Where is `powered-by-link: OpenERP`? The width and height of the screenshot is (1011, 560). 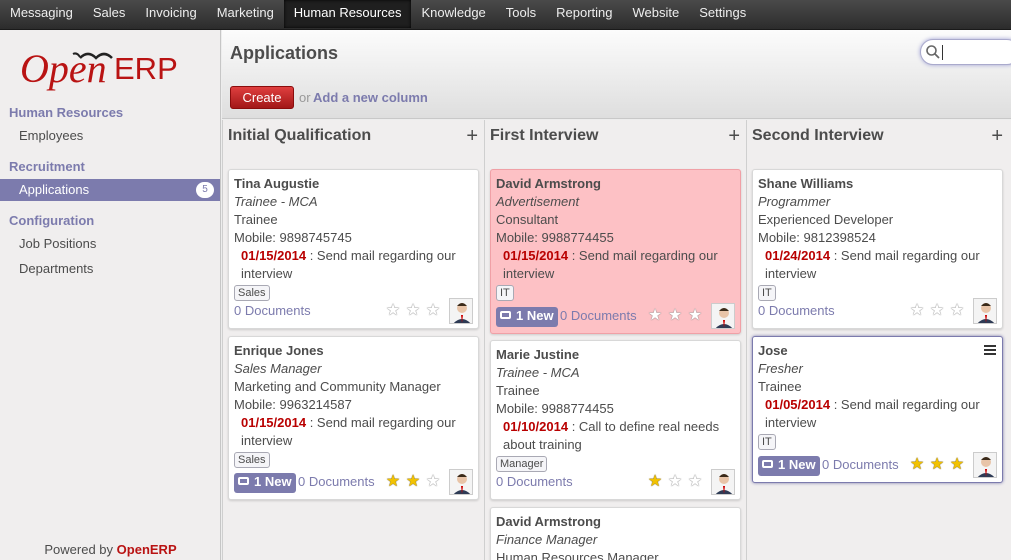
powered-by-link: OpenERP is located at coordinates (147, 549).